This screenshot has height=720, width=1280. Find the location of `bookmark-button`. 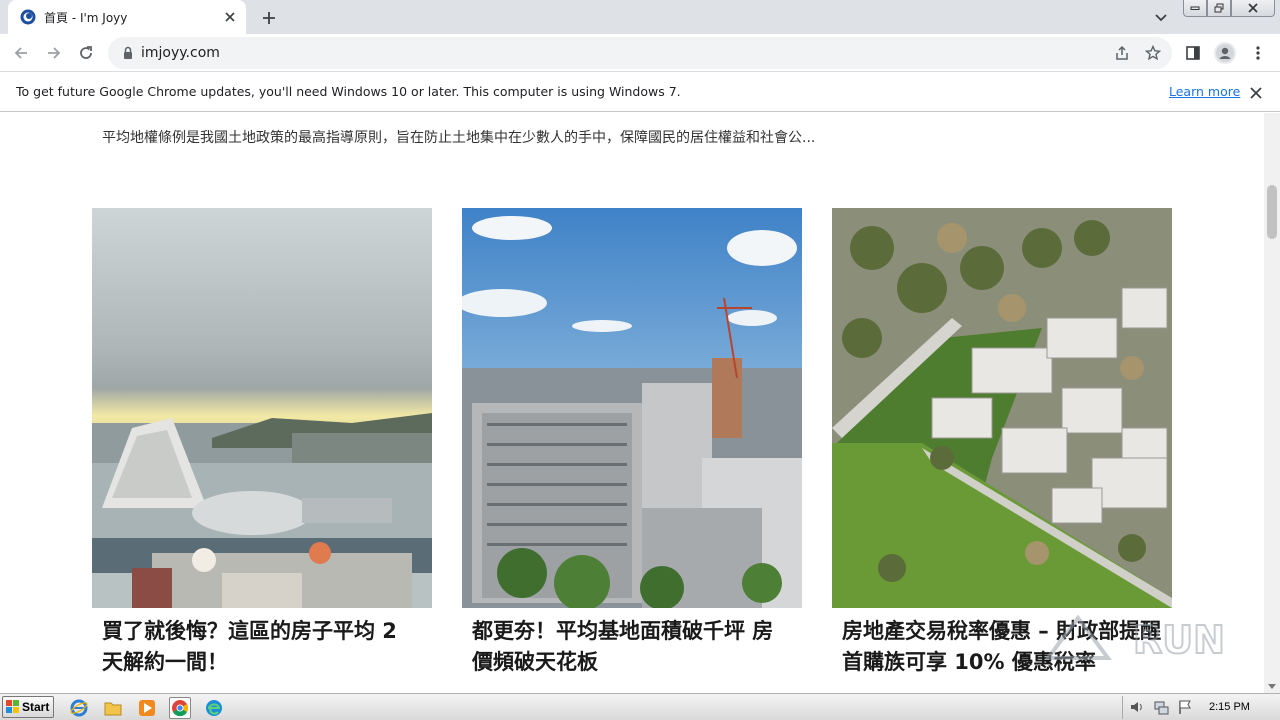

bookmark-button is located at coordinates (1153, 53).